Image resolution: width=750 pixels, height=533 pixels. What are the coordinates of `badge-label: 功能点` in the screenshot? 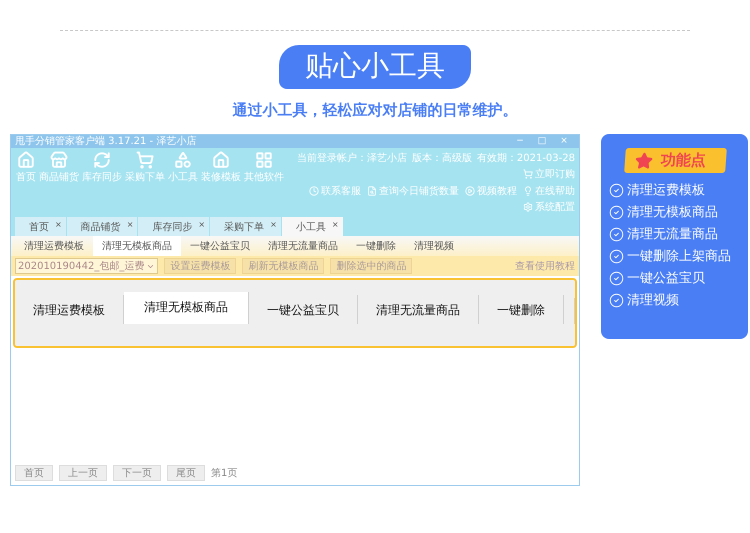 It's located at (683, 160).